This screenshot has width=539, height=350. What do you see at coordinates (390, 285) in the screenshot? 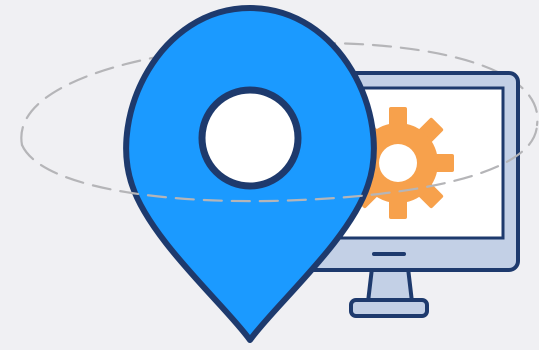
I see `monitor-stand-neck` at bounding box center [390, 285].